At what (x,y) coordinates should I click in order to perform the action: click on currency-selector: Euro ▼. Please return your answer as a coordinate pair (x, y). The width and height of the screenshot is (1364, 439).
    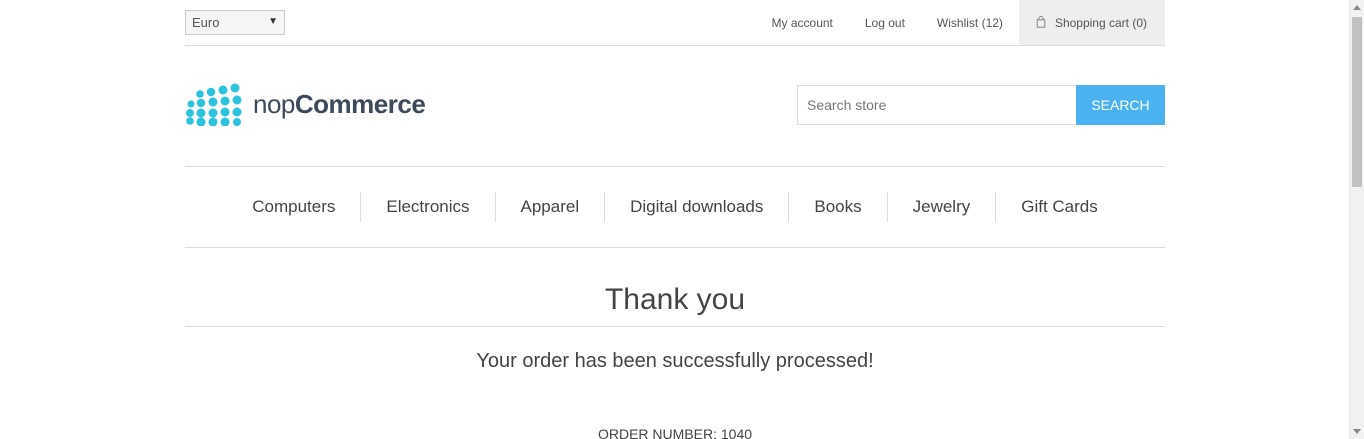
    Looking at the image, I should click on (235, 22).